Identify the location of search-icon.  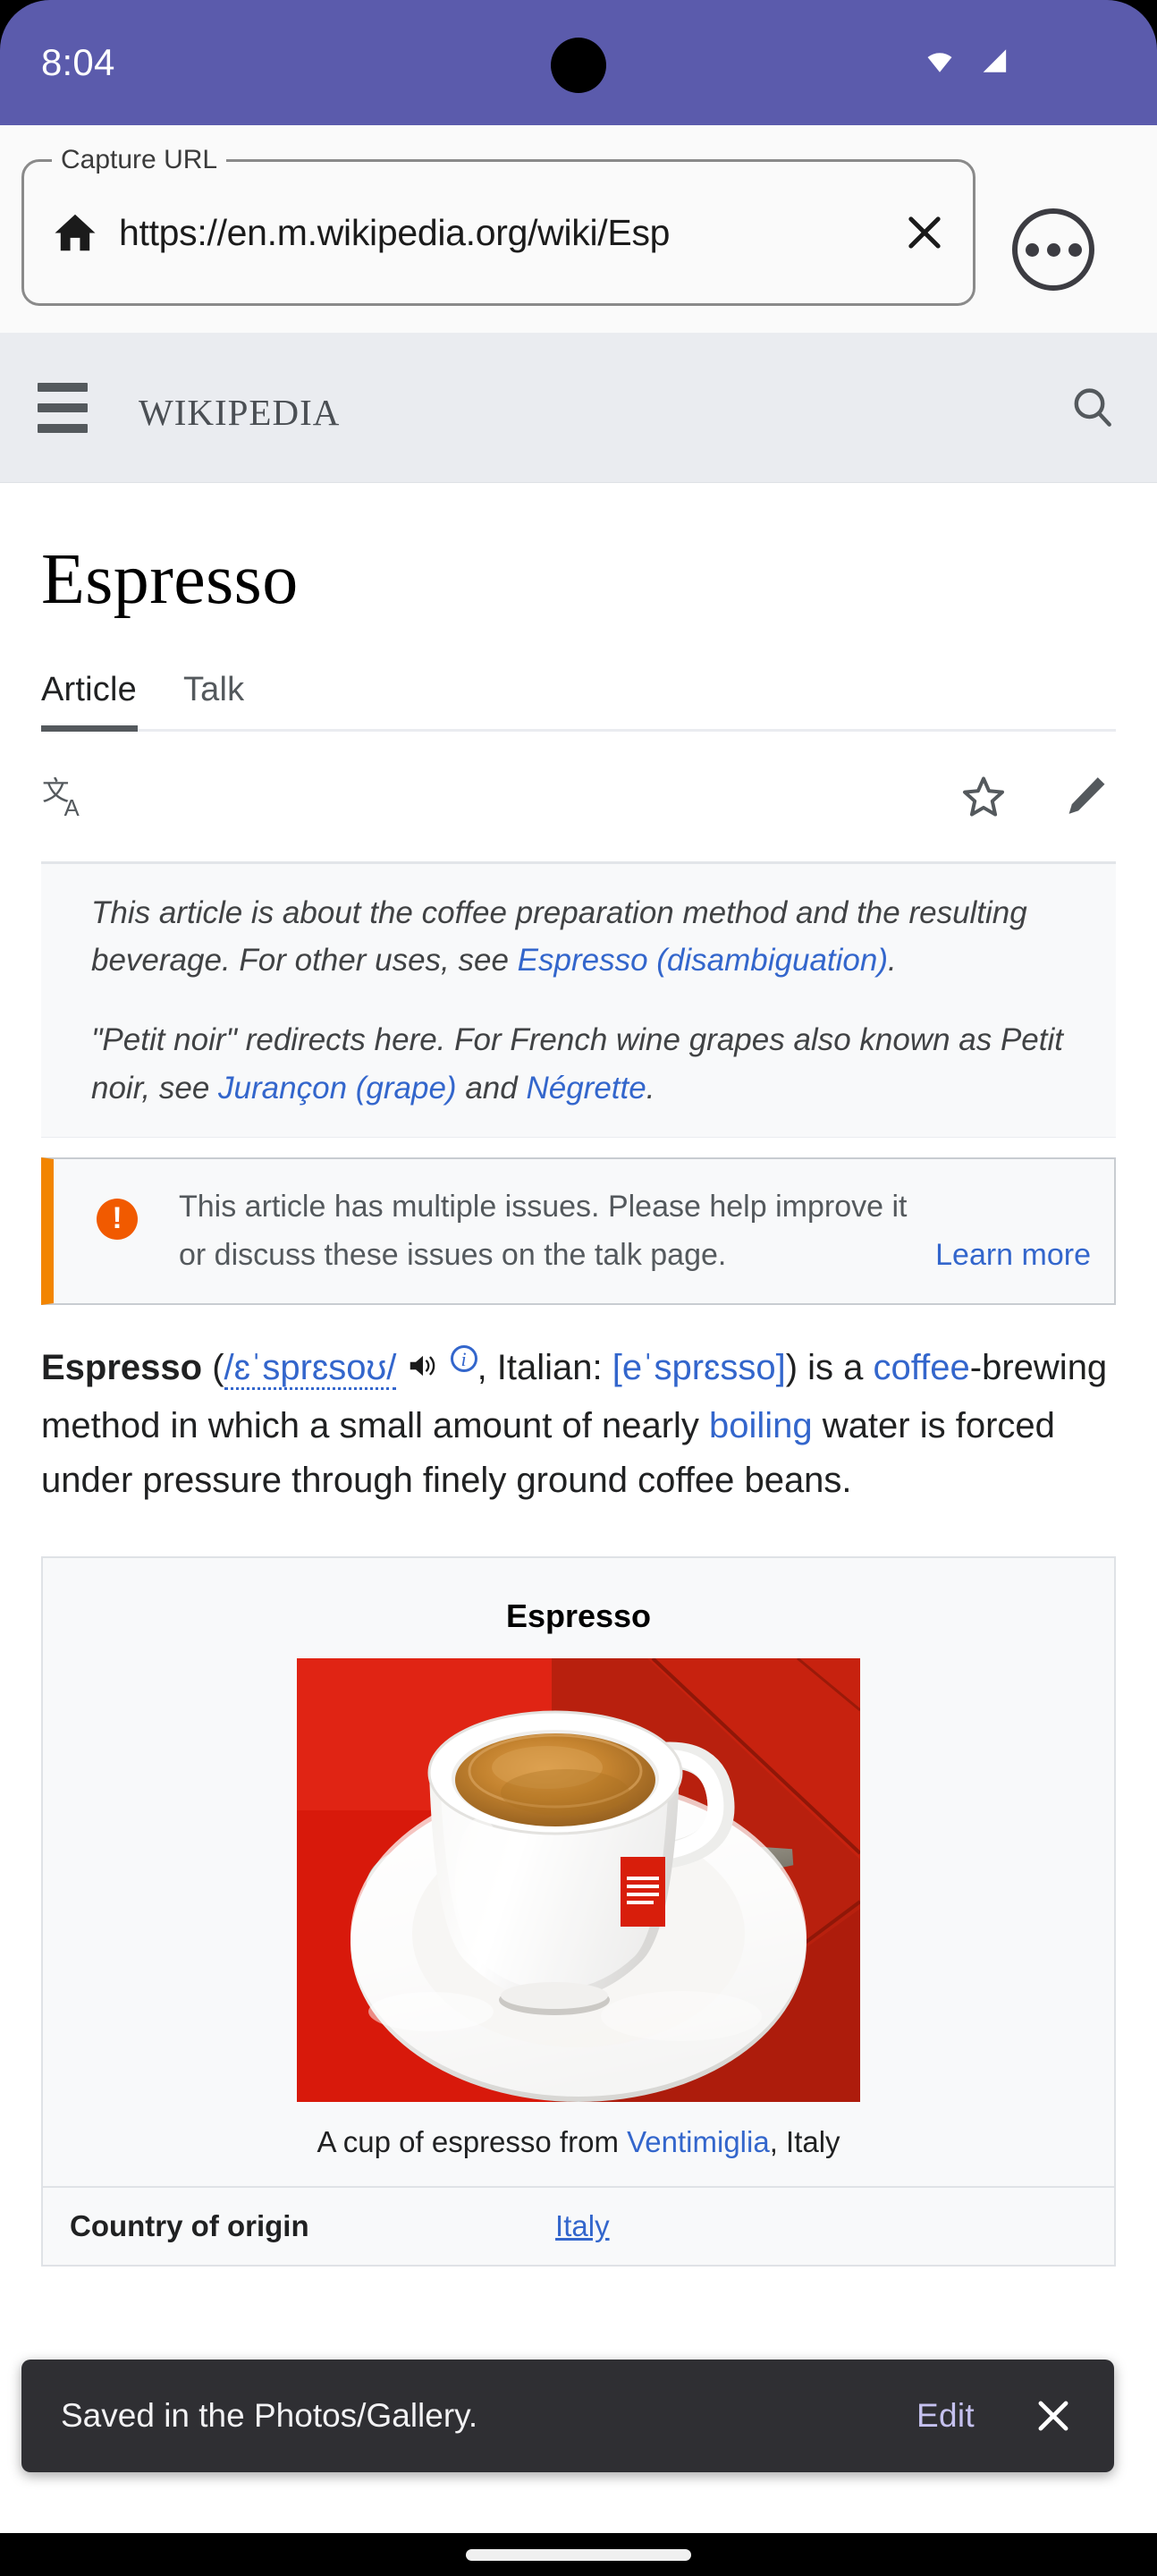
(1093, 408).